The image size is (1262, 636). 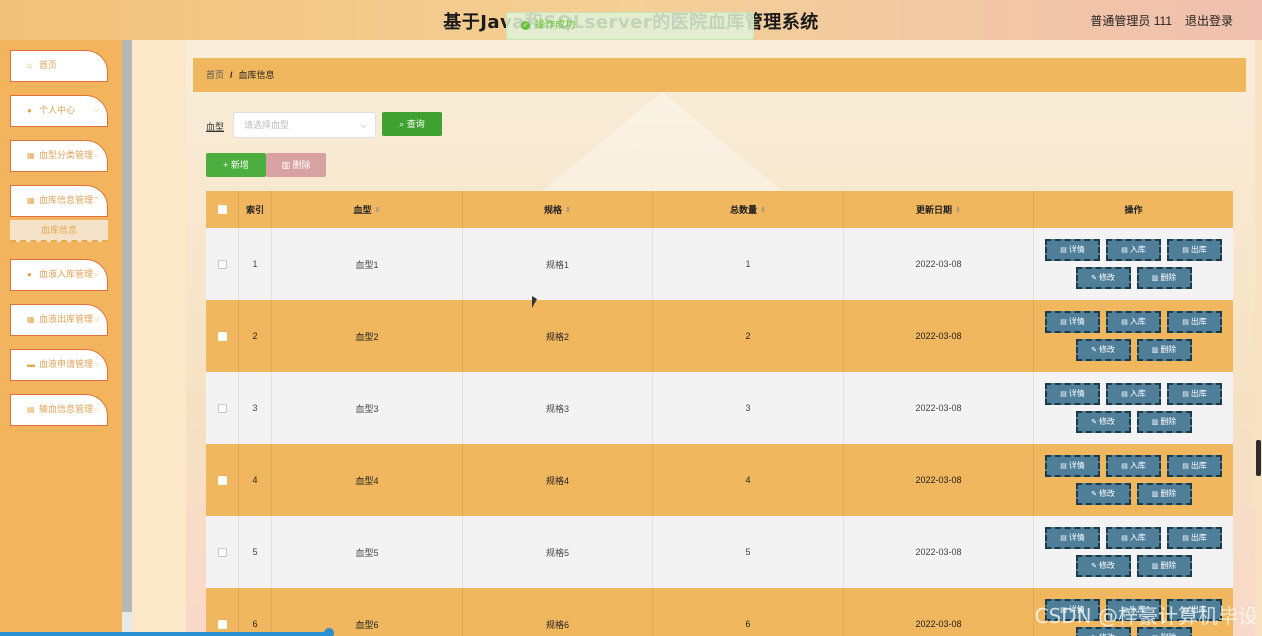 What do you see at coordinates (367, 209) in the screenshot?
I see `header-blood-type: 血型 ⇕` at bounding box center [367, 209].